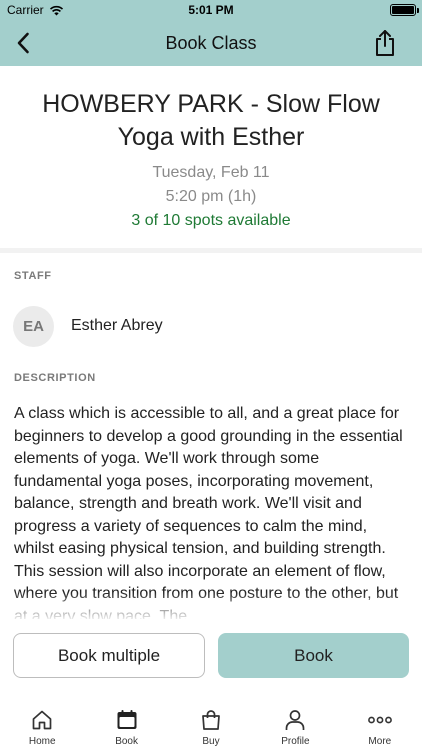  What do you see at coordinates (126, 741) in the screenshot?
I see `tab-book-label: Book` at bounding box center [126, 741].